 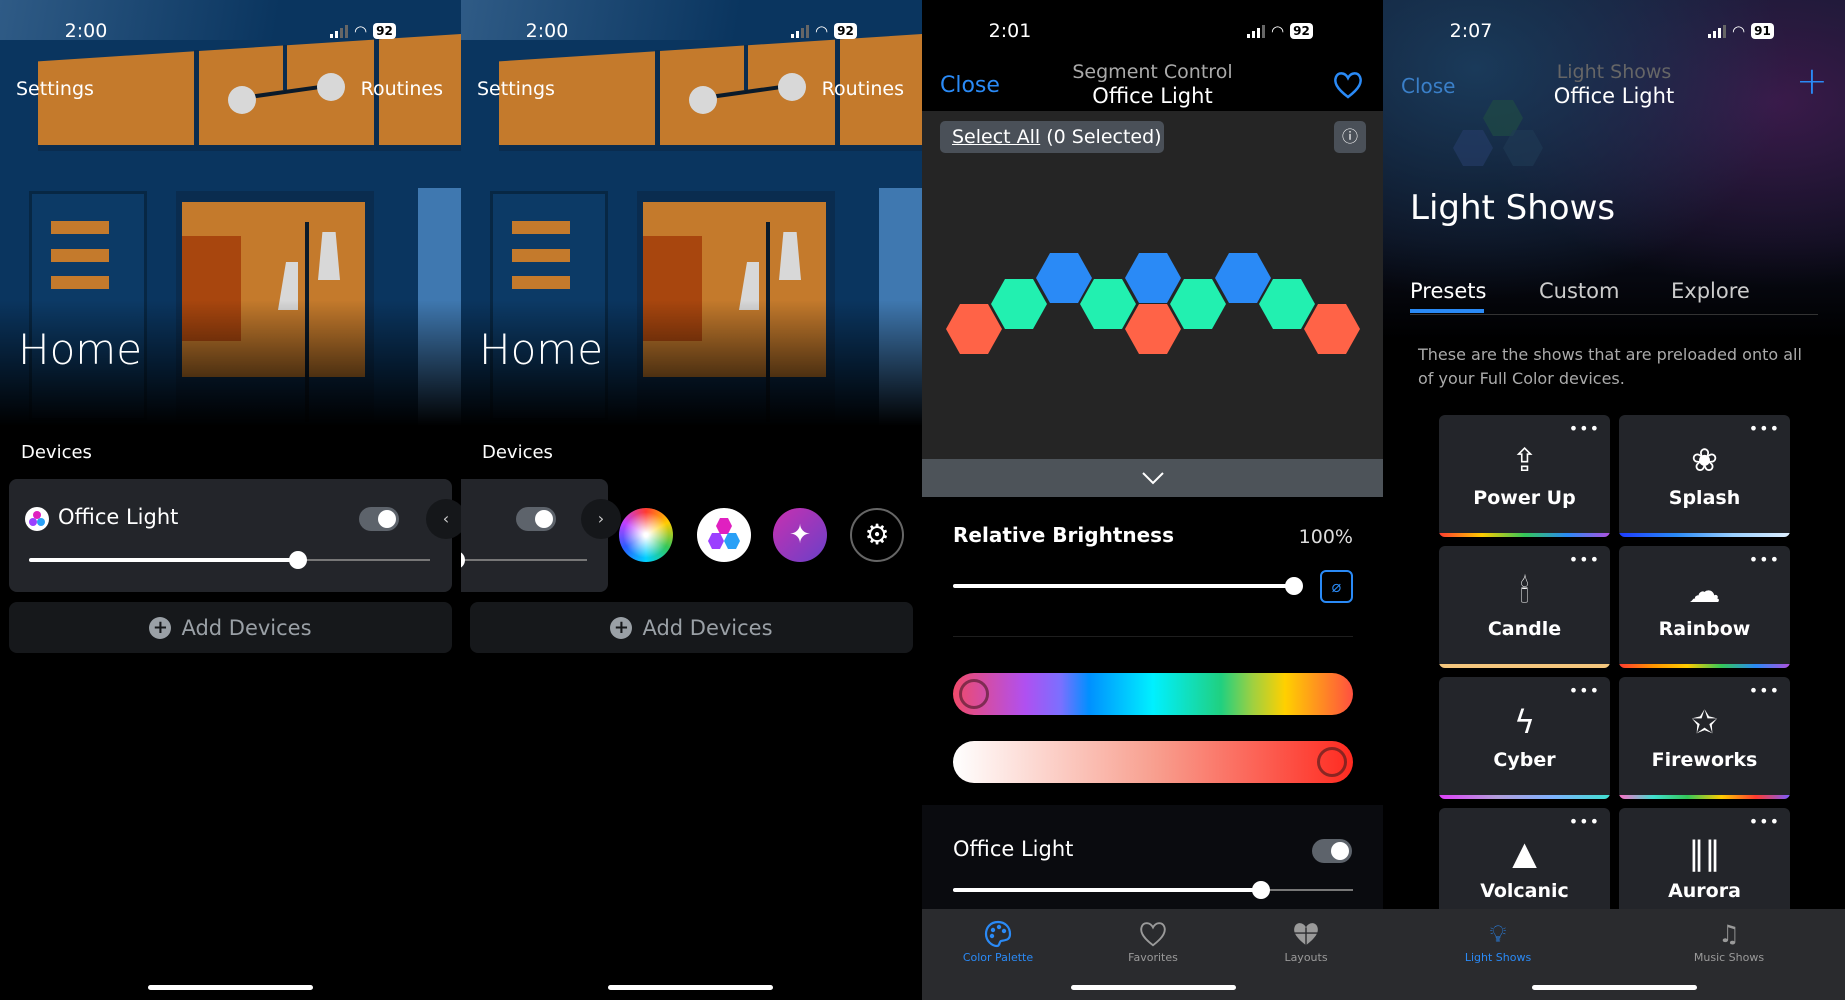 I want to click on show-card: ••• 🕯︎ Candle, so click(x=1524, y=607).